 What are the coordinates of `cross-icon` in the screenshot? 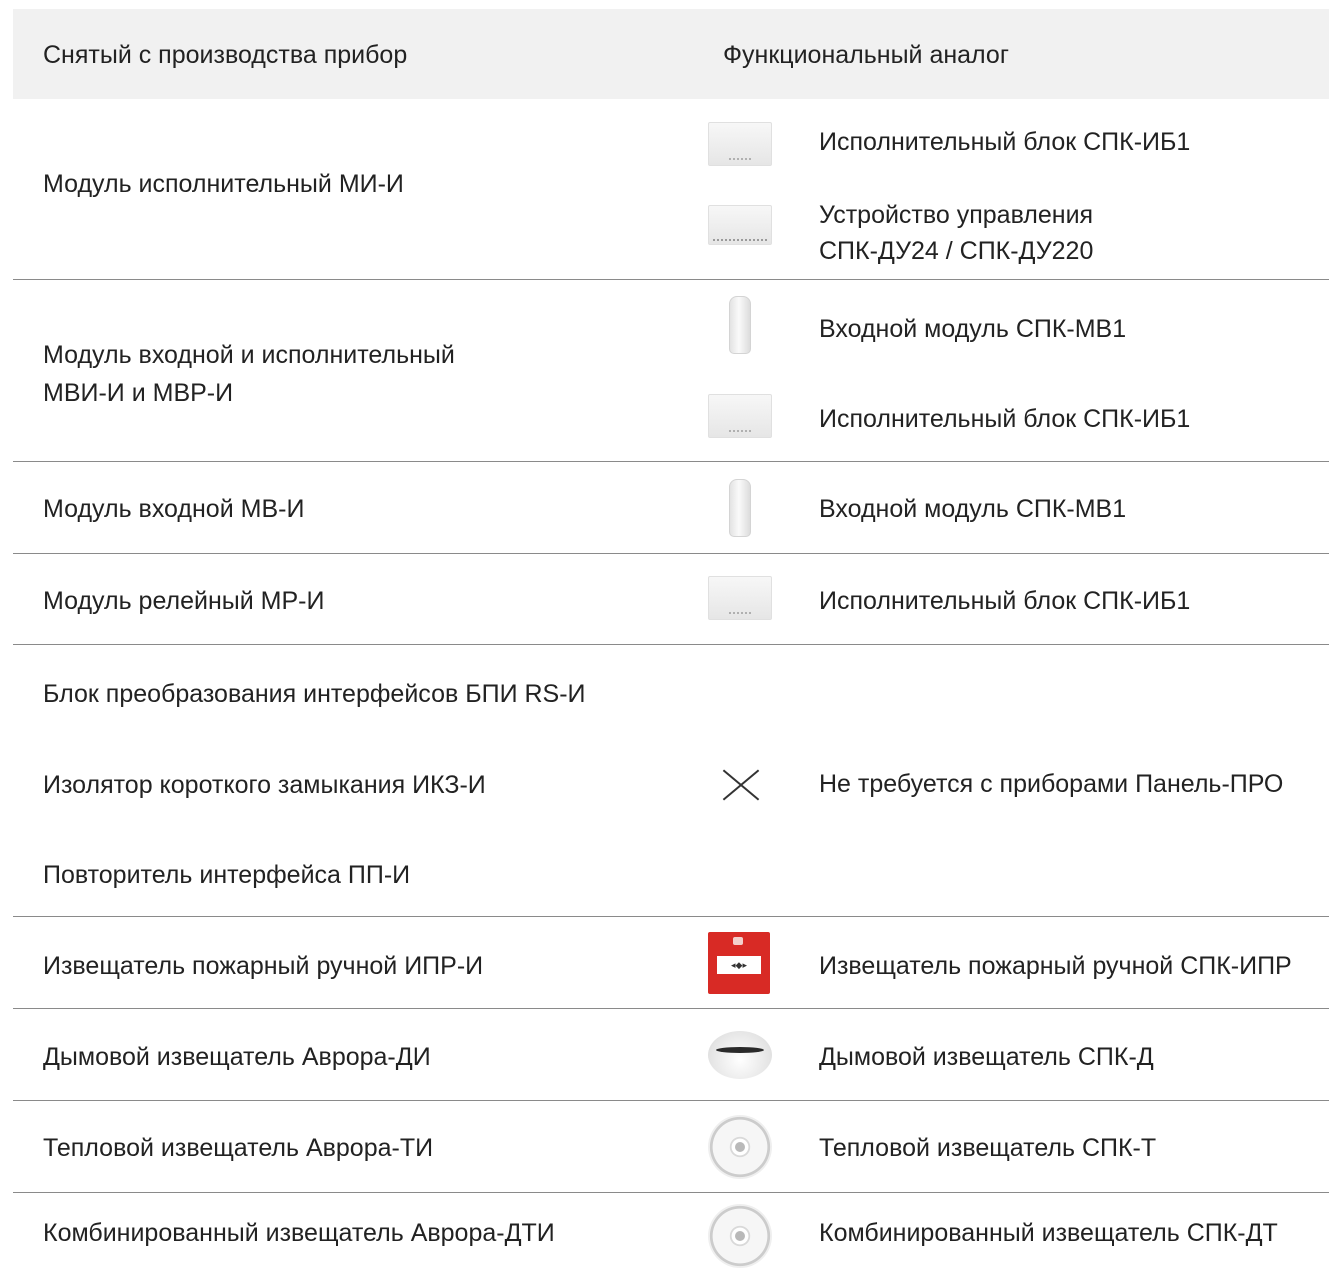 It's located at (741, 785).